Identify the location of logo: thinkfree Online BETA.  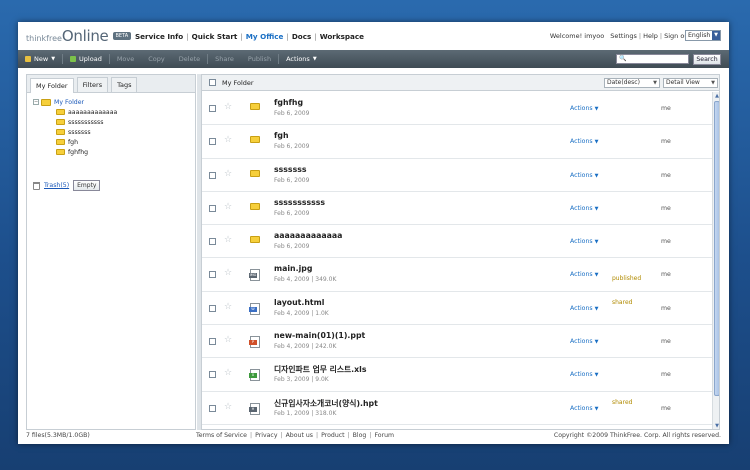
(79, 36).